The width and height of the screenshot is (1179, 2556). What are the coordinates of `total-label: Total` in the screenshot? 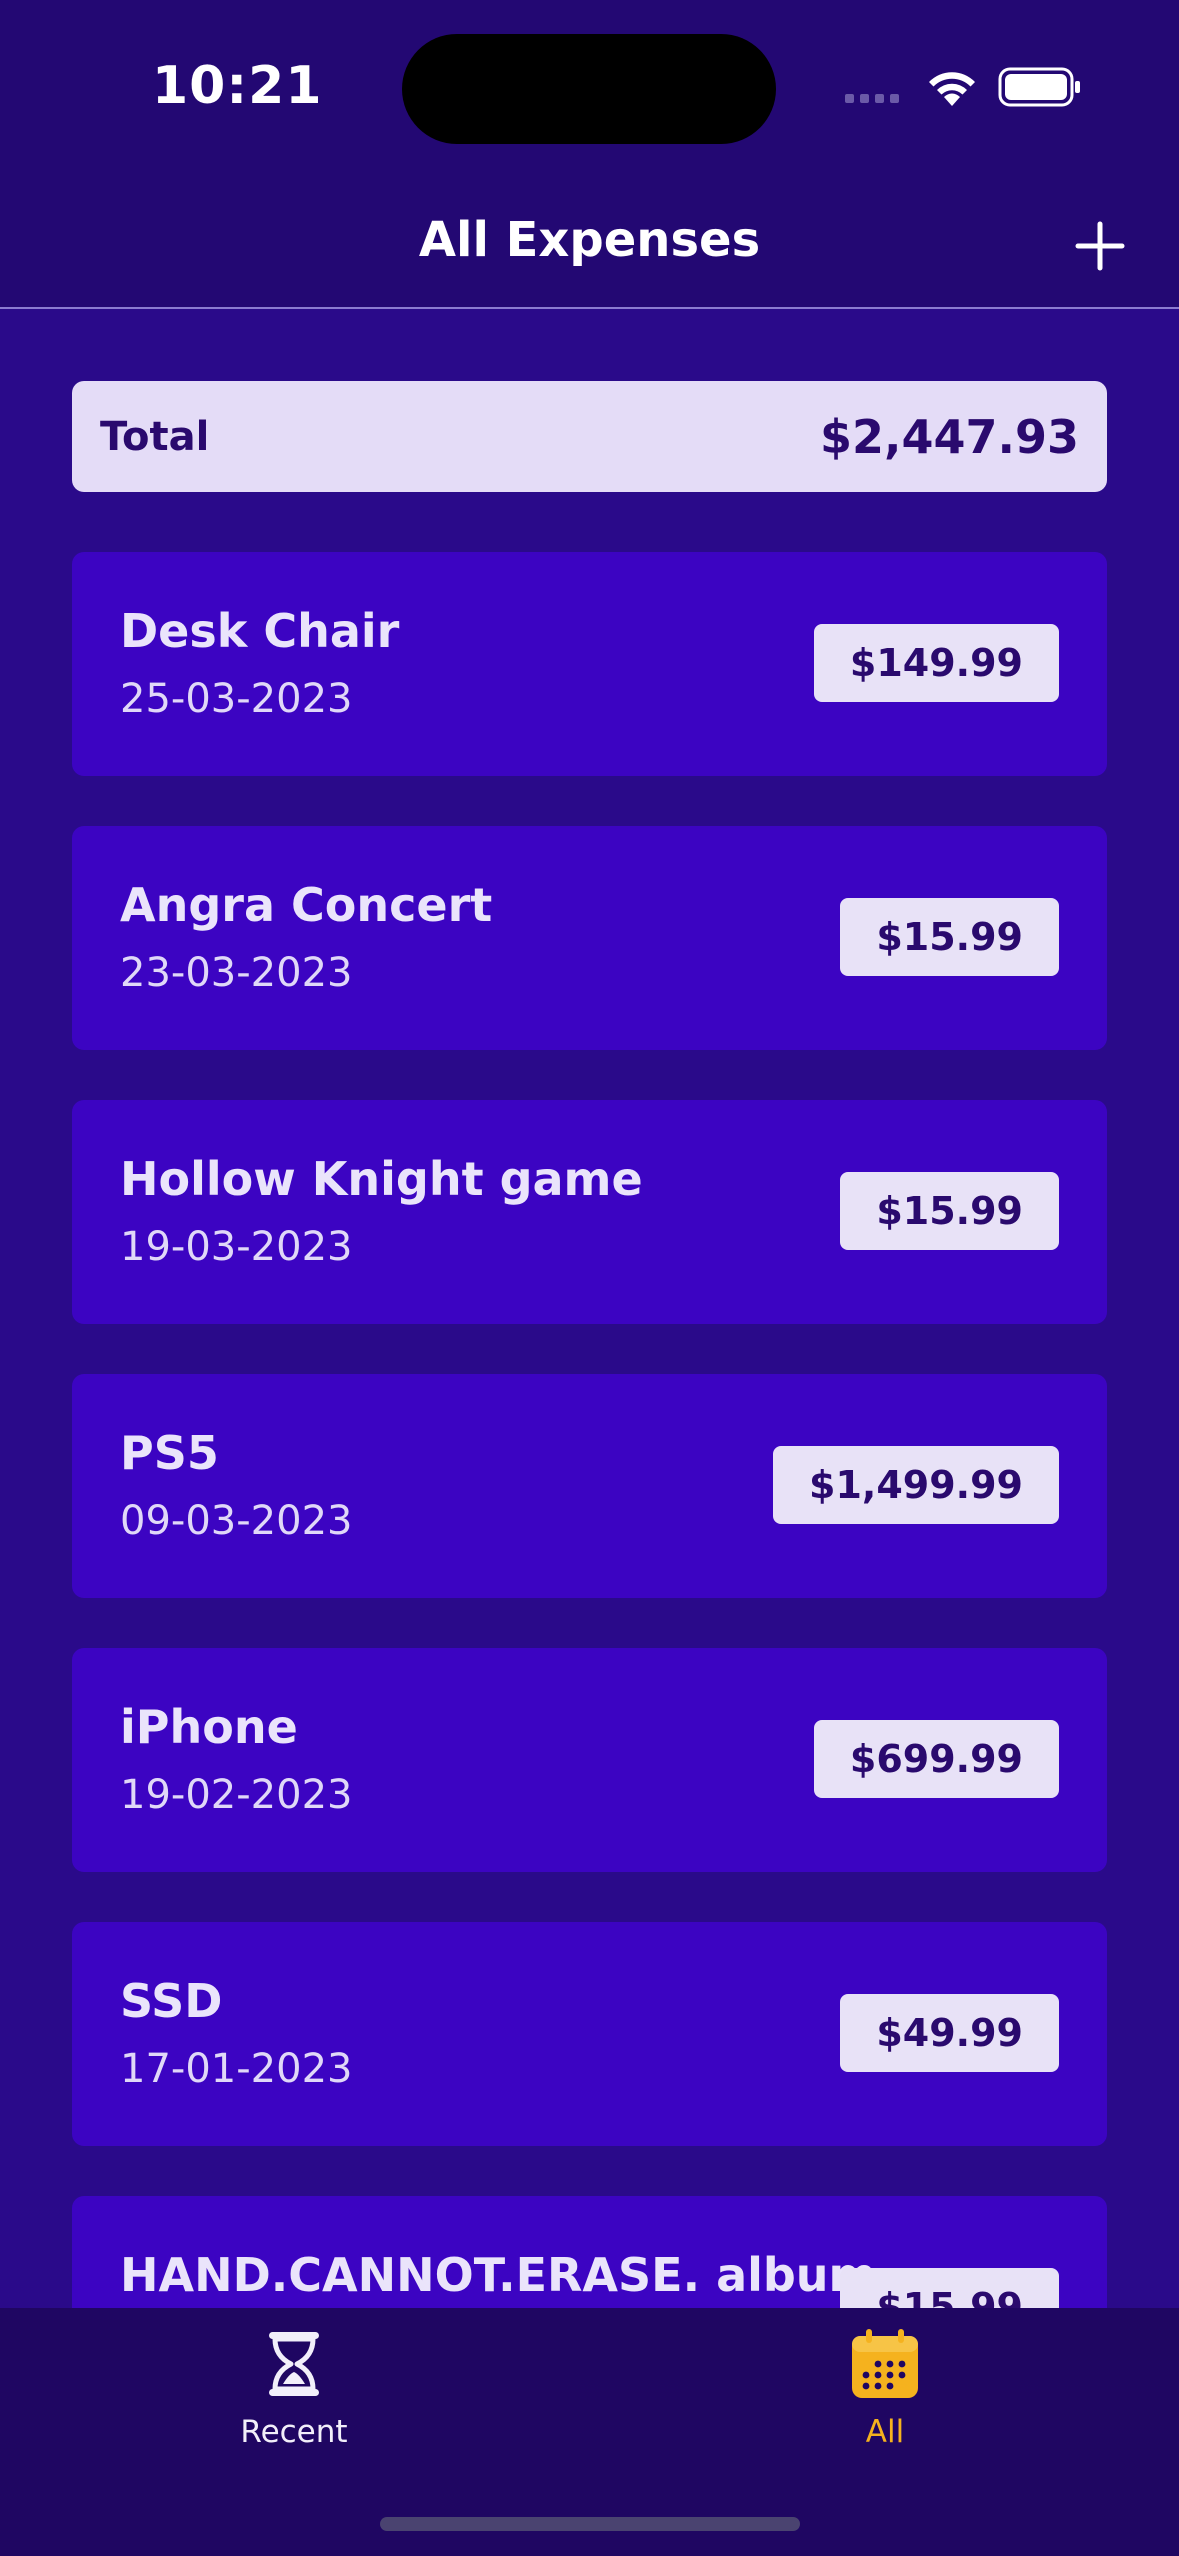 It's located at (155, 436).